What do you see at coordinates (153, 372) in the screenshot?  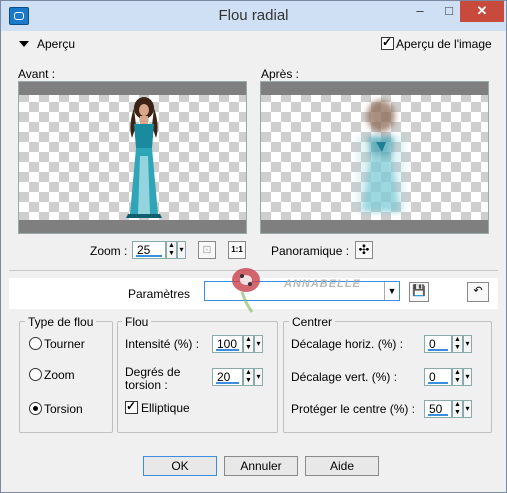 I see `torsion-label-line1: Degrés de` at bounding box center [153, 372].